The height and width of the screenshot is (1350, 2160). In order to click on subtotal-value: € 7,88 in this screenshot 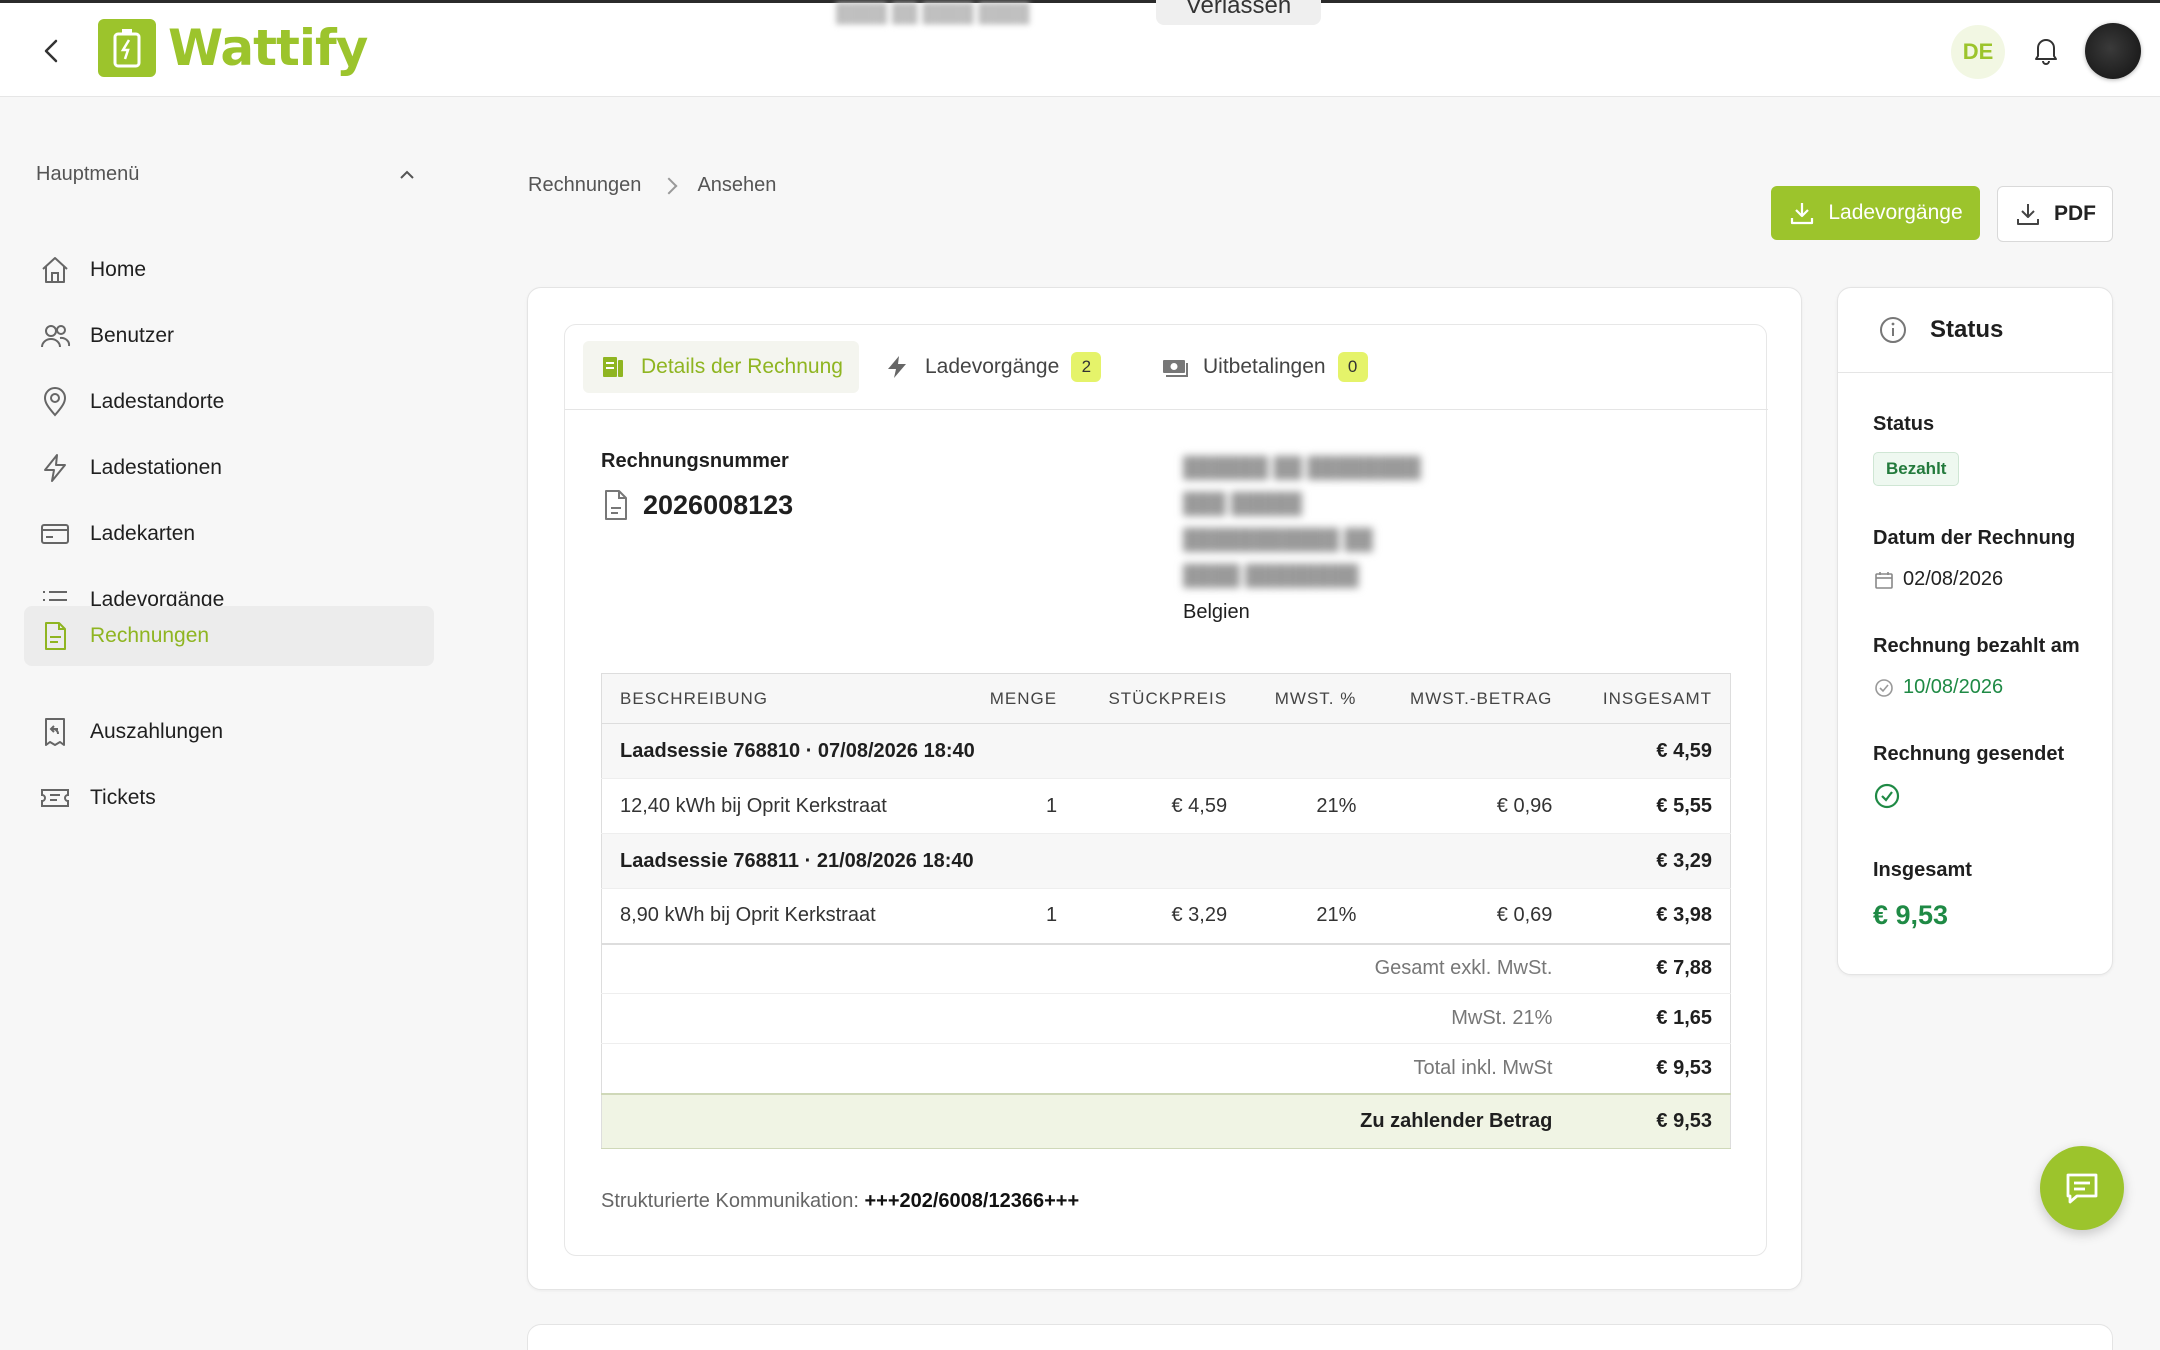, I will do `click(1651, 968)`.